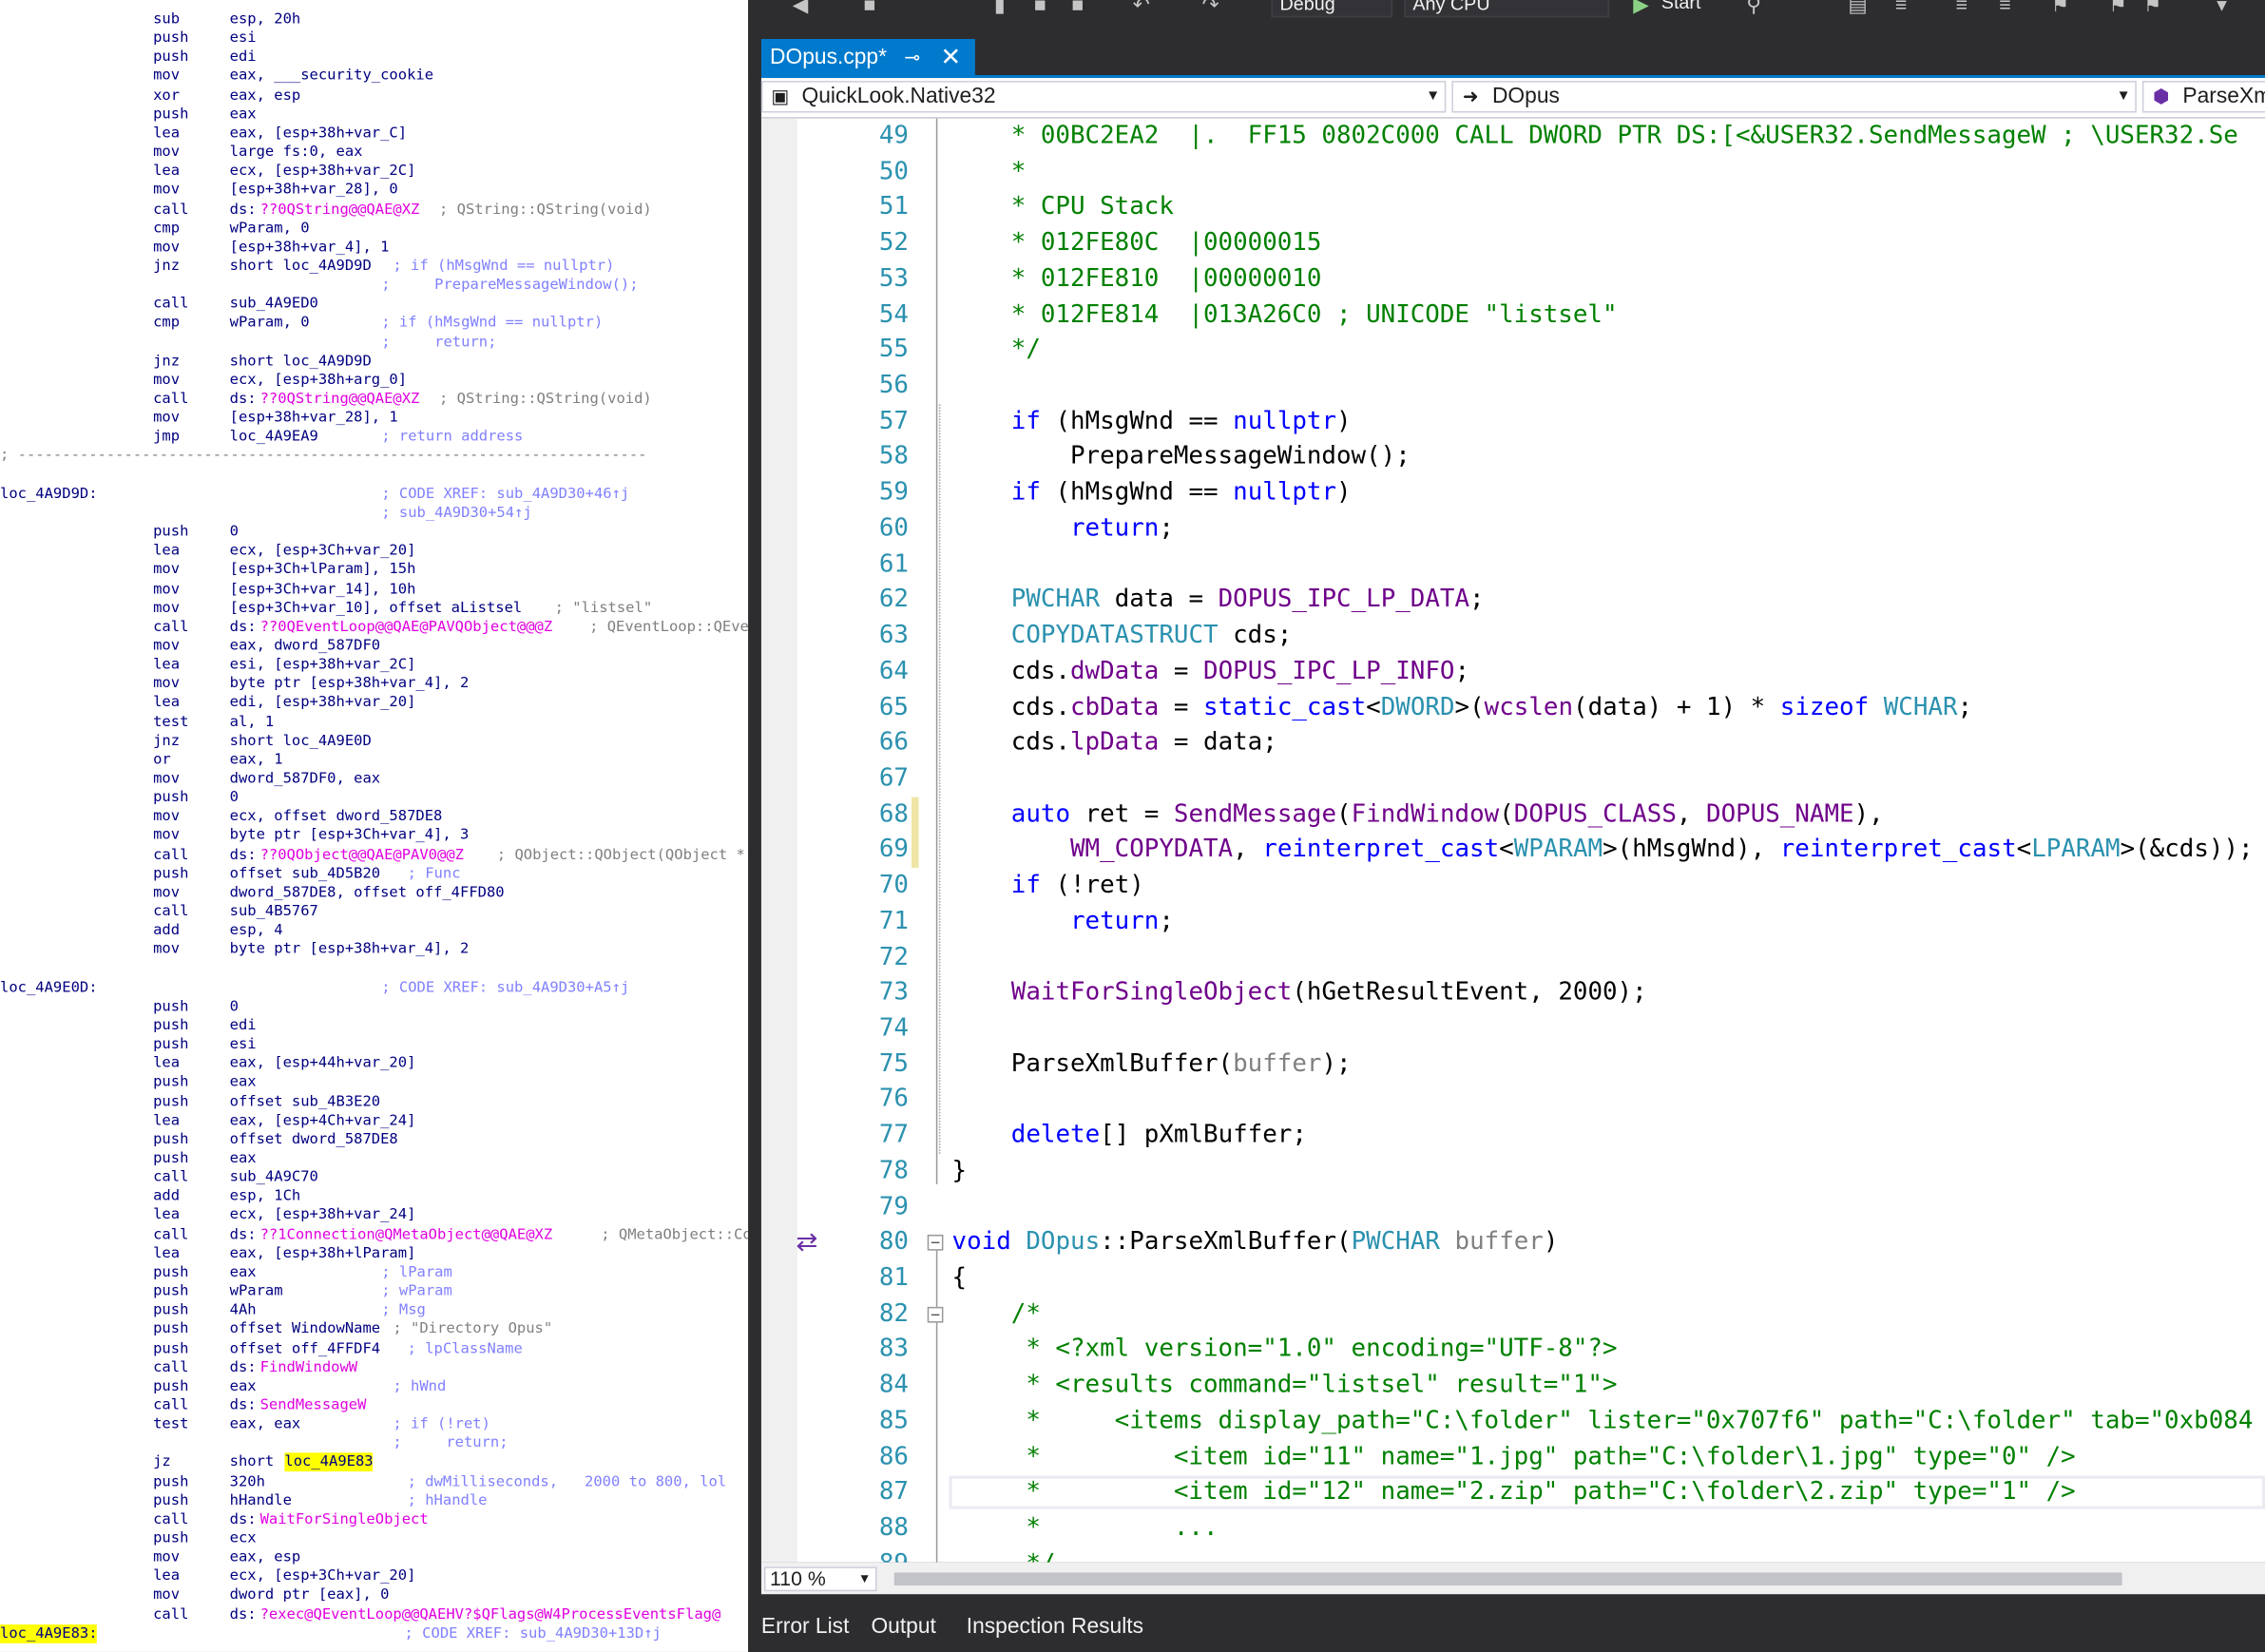 The width and height of the screenshot is (2265, 1652). Describe the element at coordinates (960, 1278) in the screenshot. I see `code-line: {` at that location.